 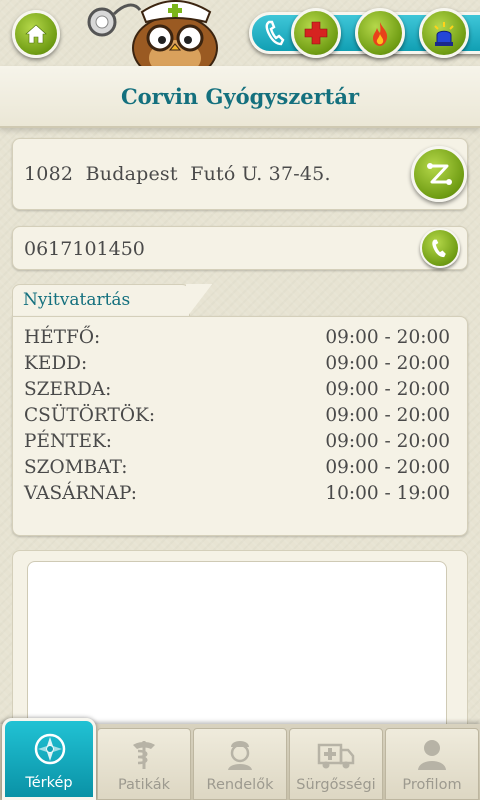 I want to click on hours-row: VASÁRNAP: 10:00 - 19:00, so click(x=237, y=496).